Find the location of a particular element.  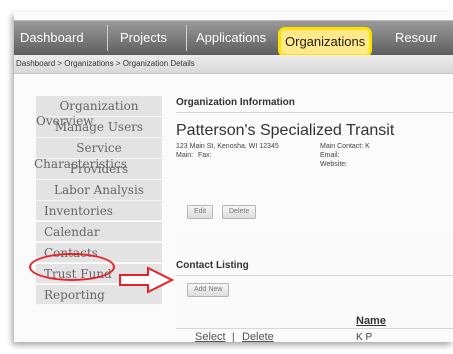

tab-applications: Applications is located at coordinates (231, 38).